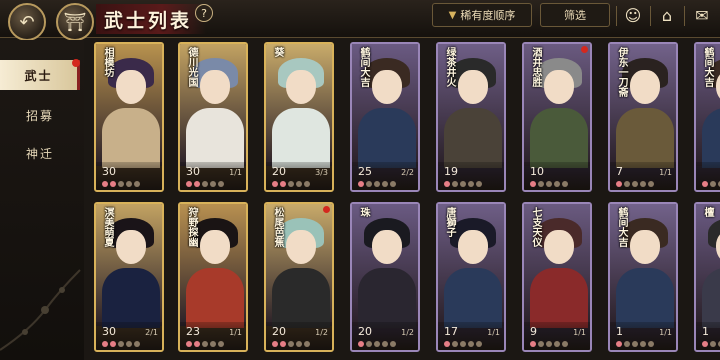 Image resolution: width=720 pixels, height=360 pixels. Describe the element at coordinates (557, 117) in the screenshot. I see `samurai-card: 酒井忠胜 10` at that location.